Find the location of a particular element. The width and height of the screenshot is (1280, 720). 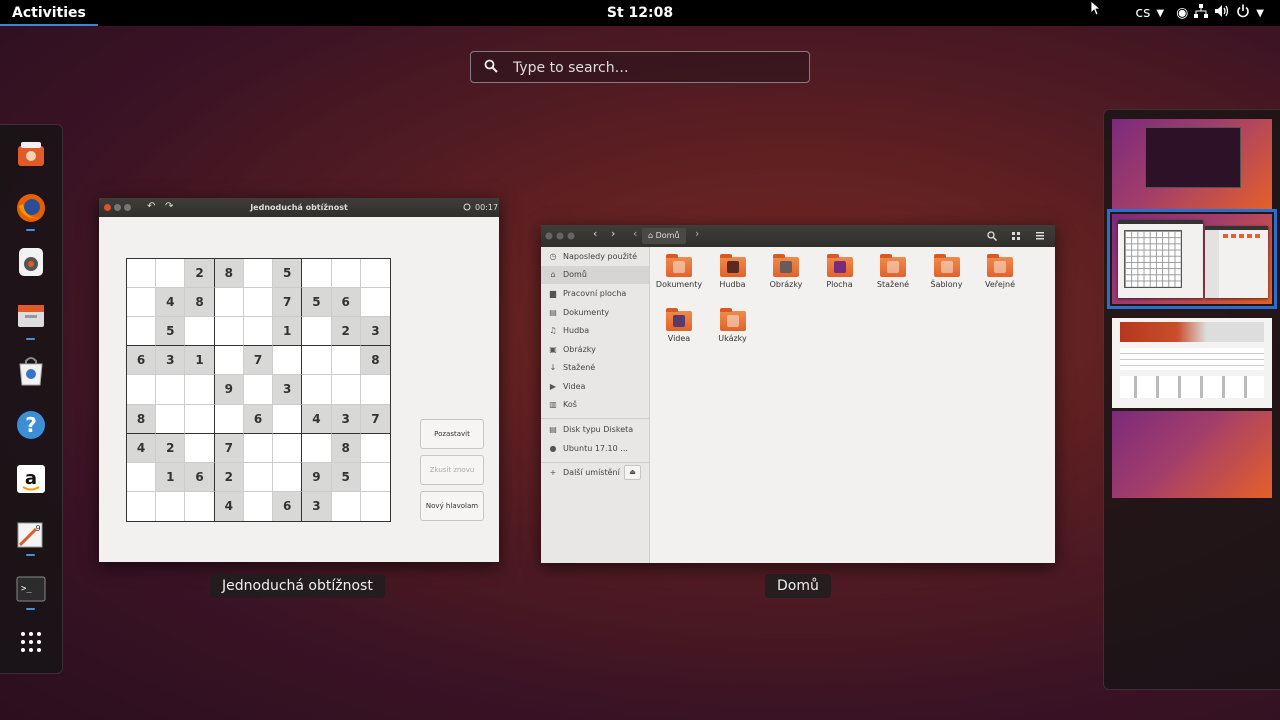

window-controls is located at coordinates (561, 236).